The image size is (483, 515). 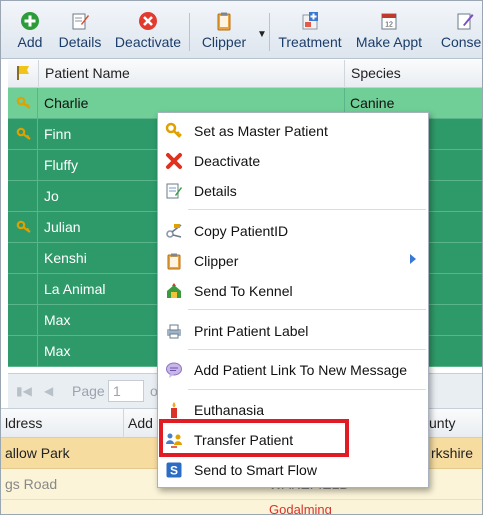 I want to click on consent-button: Consen, so click(x=458, y=34).